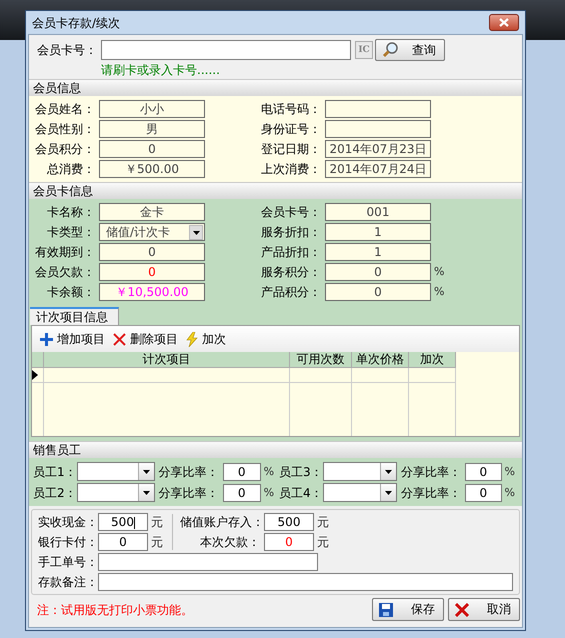 This screenshot has width=565, height=638. Describe the element at coordinates (408, 609) in the screenshot. I see `save-button: 保存` at that location.